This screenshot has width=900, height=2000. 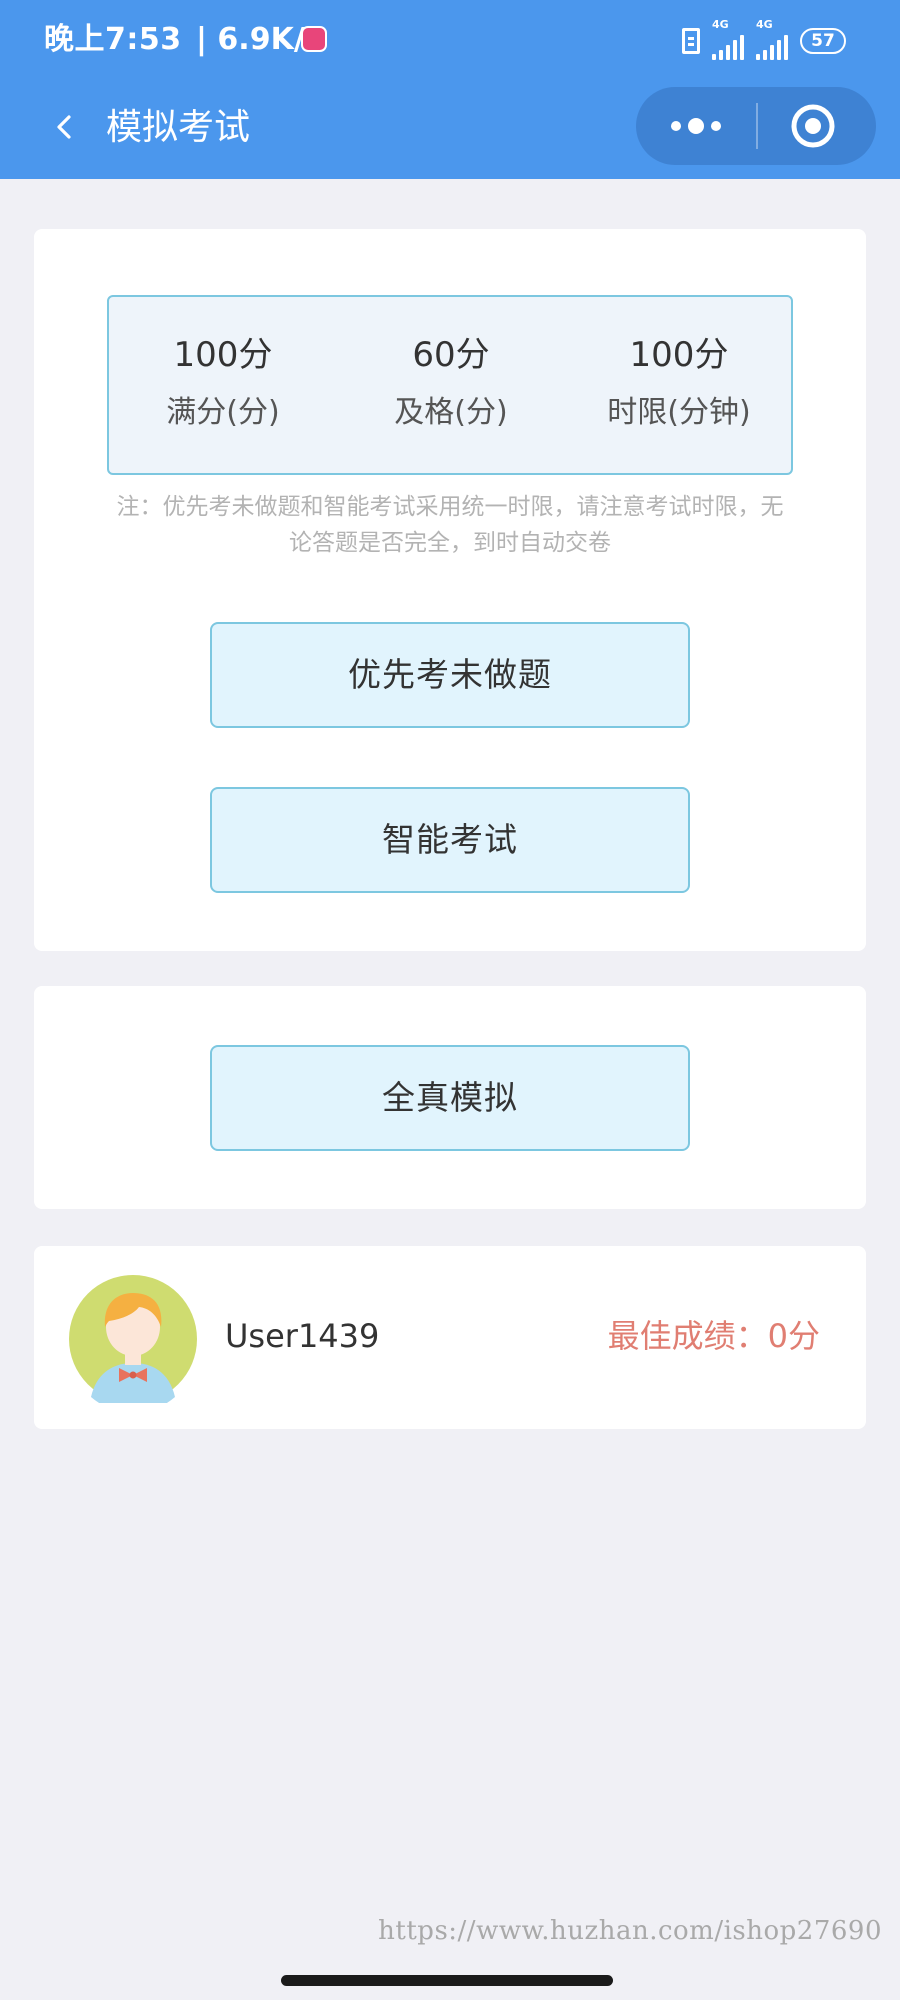 What do you see at coordinates (450, 129) in the screenshot?
I see `nav-bar: 模拟考试` at bounding box center [450, 129].